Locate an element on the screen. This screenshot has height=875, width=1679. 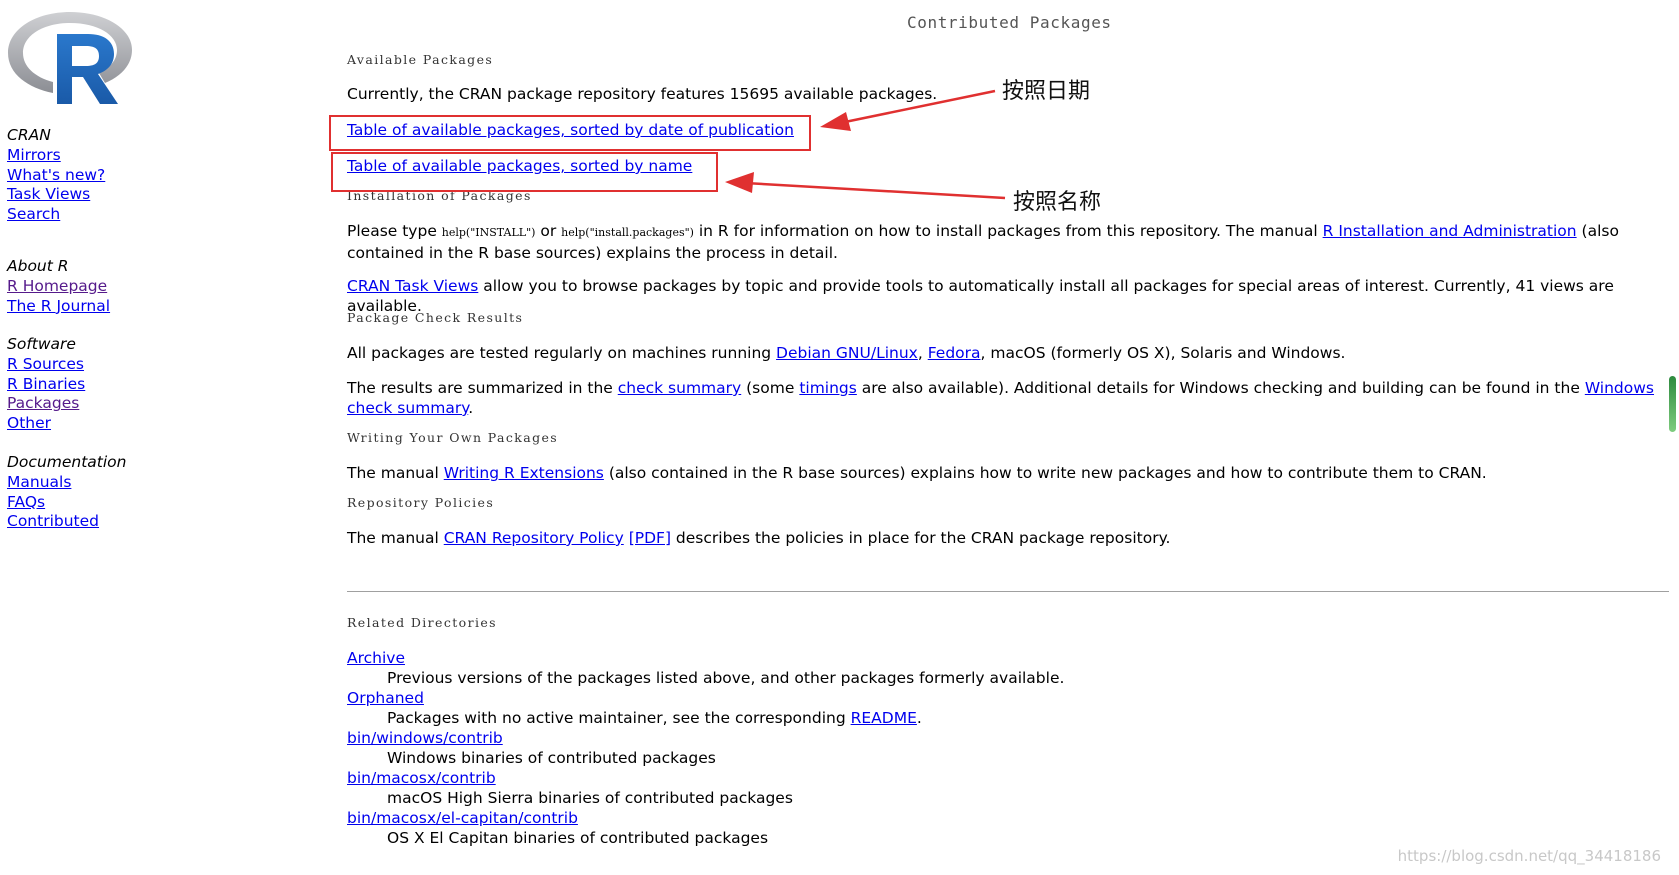
annotation-by-date: 按照日期 is located at coordinates (1046, 91).